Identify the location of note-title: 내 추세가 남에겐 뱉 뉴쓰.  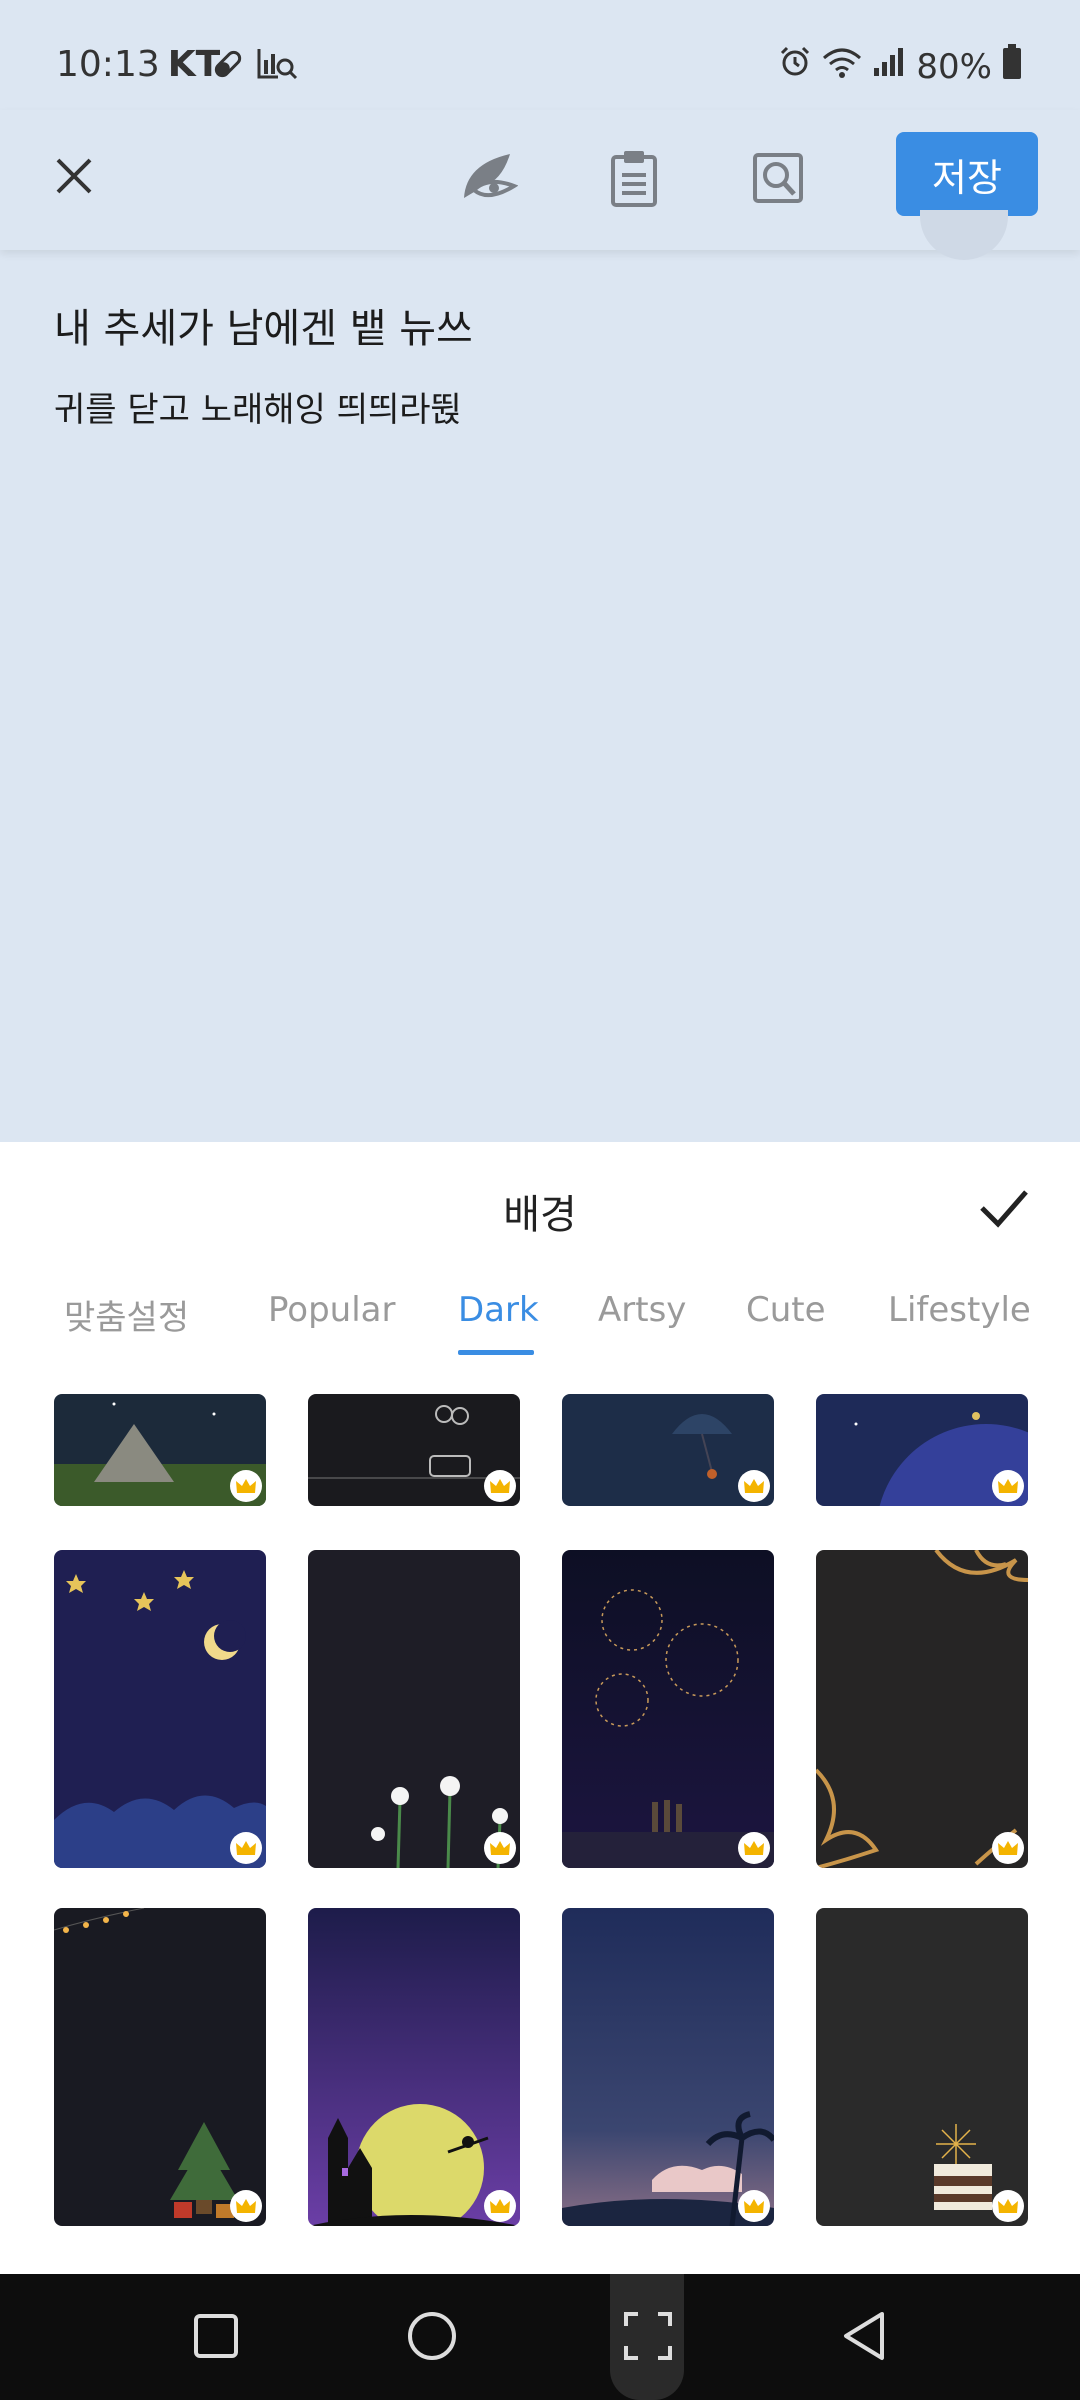
(263, 325).